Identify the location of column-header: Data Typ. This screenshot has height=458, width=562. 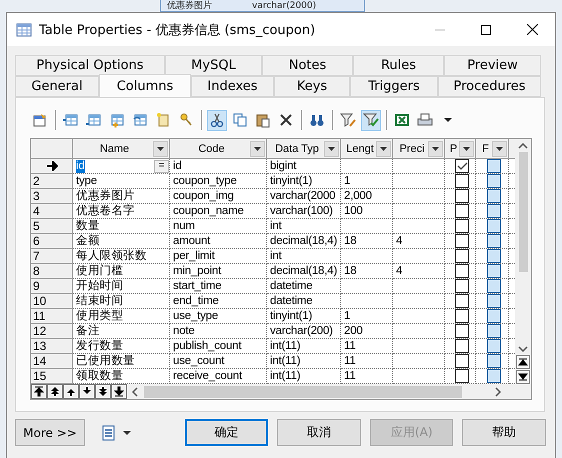
(304, 149).